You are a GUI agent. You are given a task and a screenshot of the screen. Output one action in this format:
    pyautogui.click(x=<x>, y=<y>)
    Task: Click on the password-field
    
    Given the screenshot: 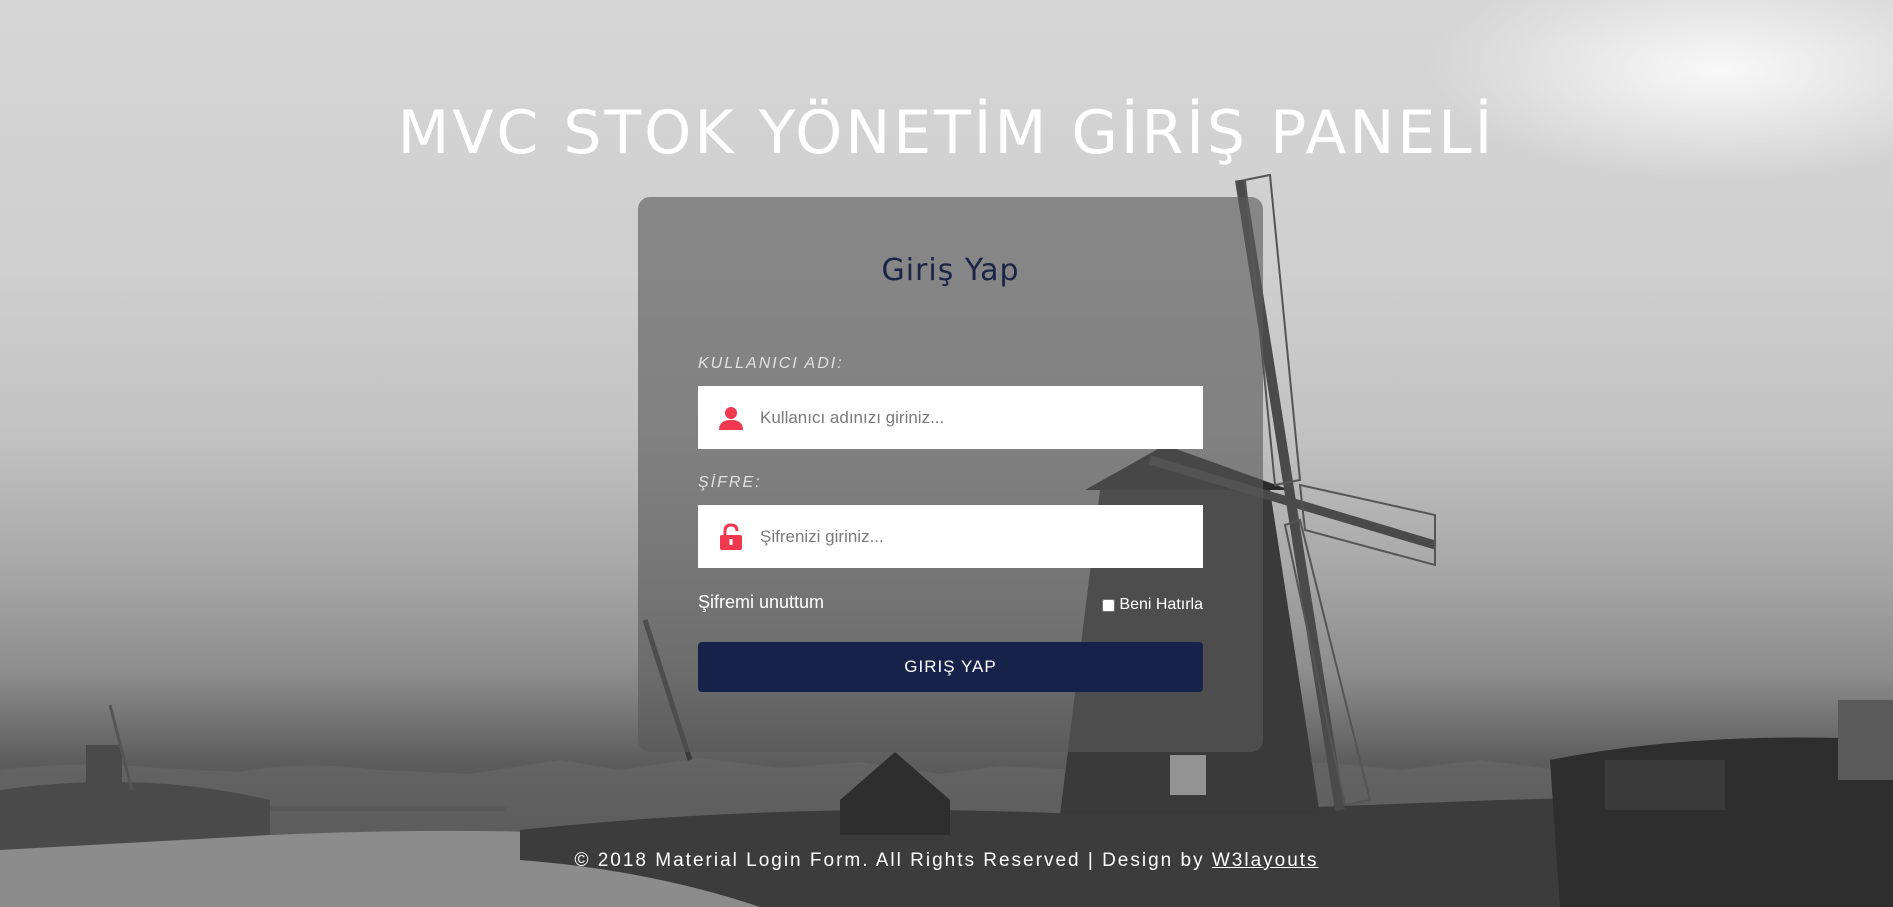 What is the action you would take?
    pyautogui.click(x=950, y=536)
    